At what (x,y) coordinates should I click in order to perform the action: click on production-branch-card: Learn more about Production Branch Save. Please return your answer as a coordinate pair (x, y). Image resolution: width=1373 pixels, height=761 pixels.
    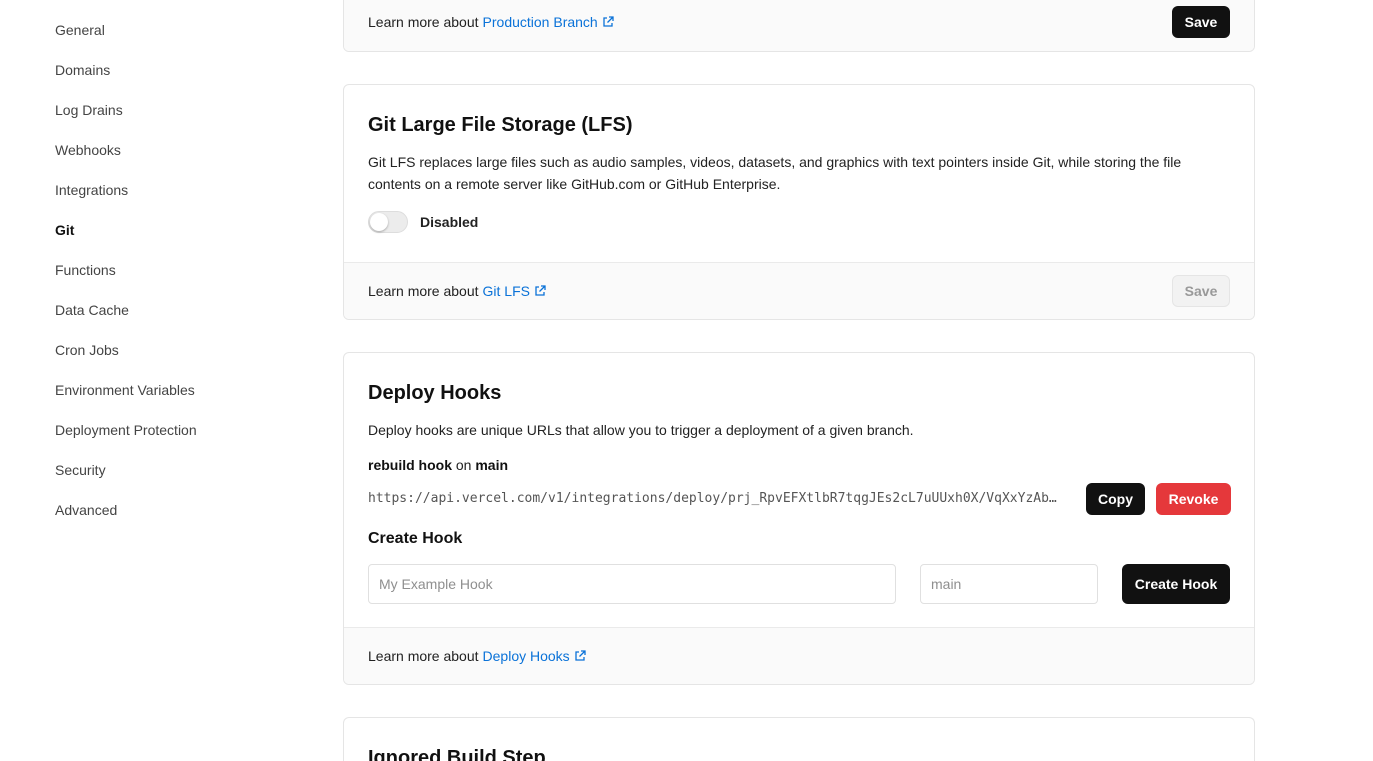
    Looking at the image, I should click on (799, 26).